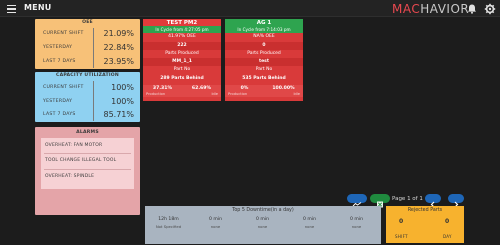 The image size is (500, 245). I want to click on page-indicator: Page 1 of 1, so click(407, 199).